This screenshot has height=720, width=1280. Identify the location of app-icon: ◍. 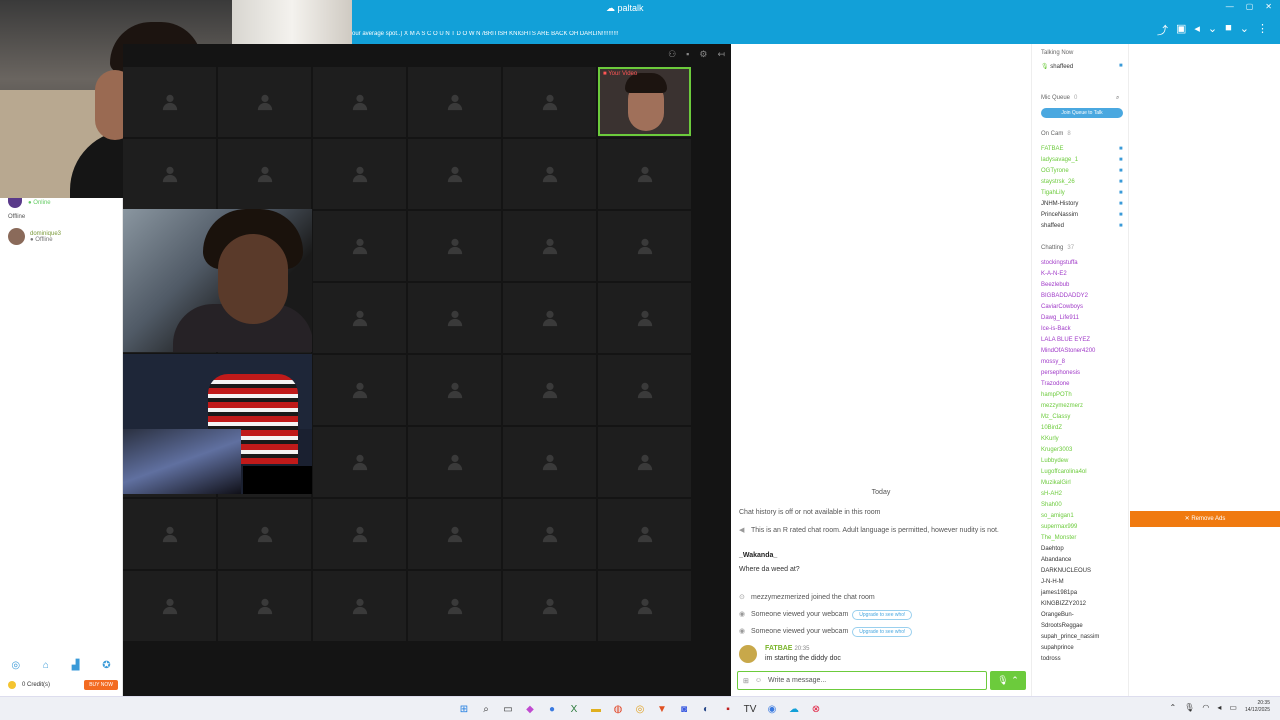
(618, 709).